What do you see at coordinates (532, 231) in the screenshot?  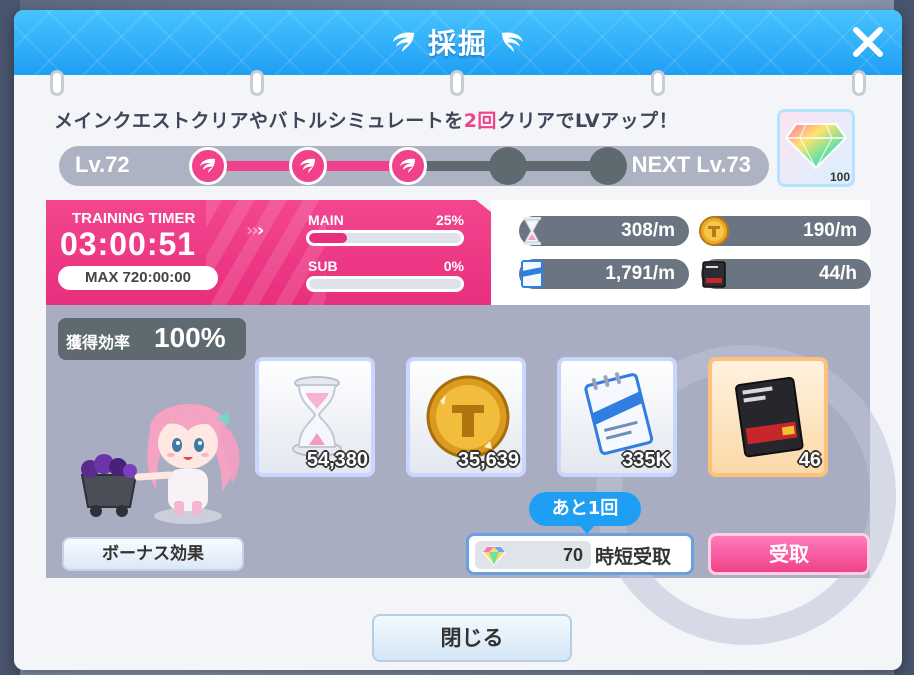 I see `hourglass-icon` at bounding box center [532, 231].